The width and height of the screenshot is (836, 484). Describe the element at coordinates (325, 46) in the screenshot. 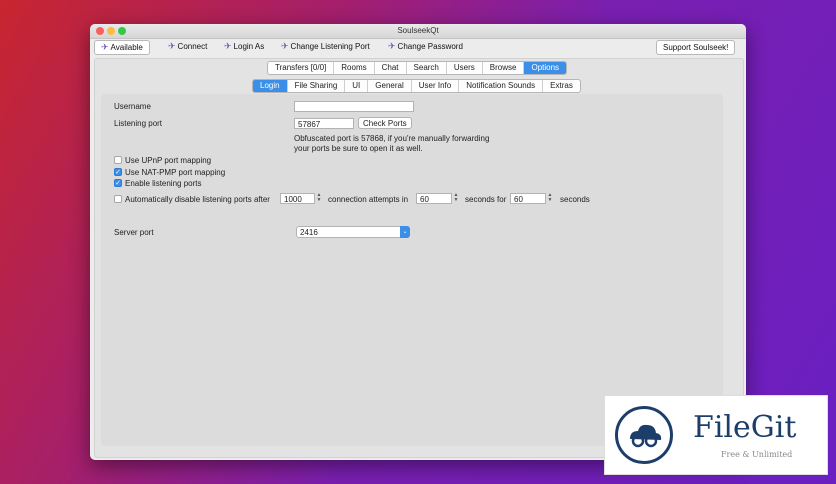

I see `change-listening-port-button: ✈ Change Listening Port` at that location.